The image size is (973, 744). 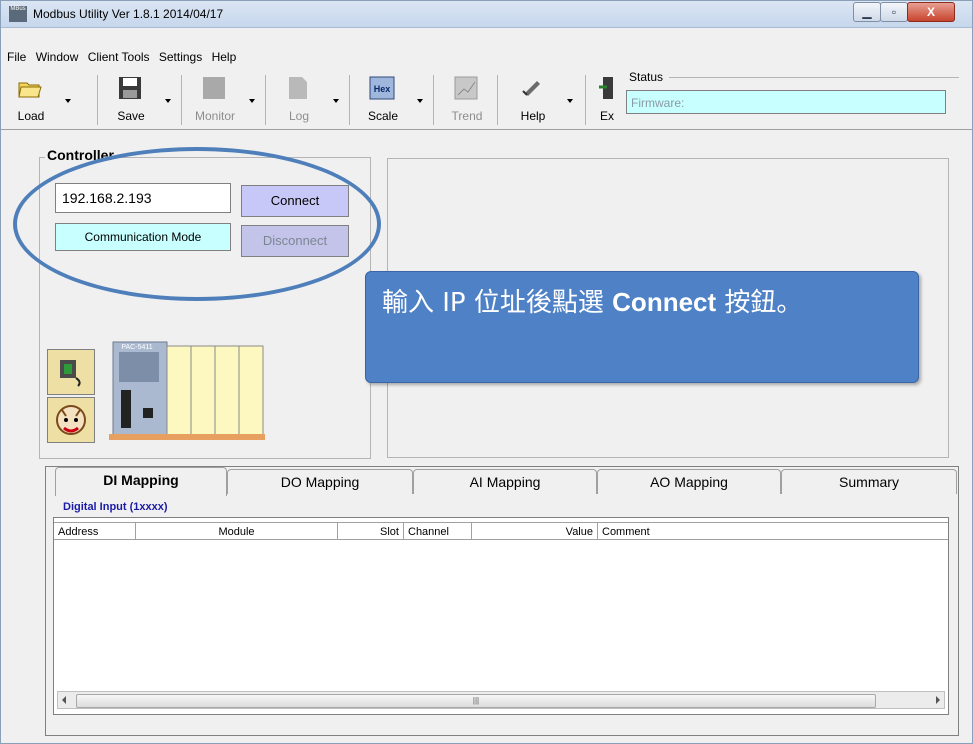 What do you see at coordinates (119, 57) in the screenshot?
I see `menu-client-tools: Client Tools` at bounding box center [119, 57].